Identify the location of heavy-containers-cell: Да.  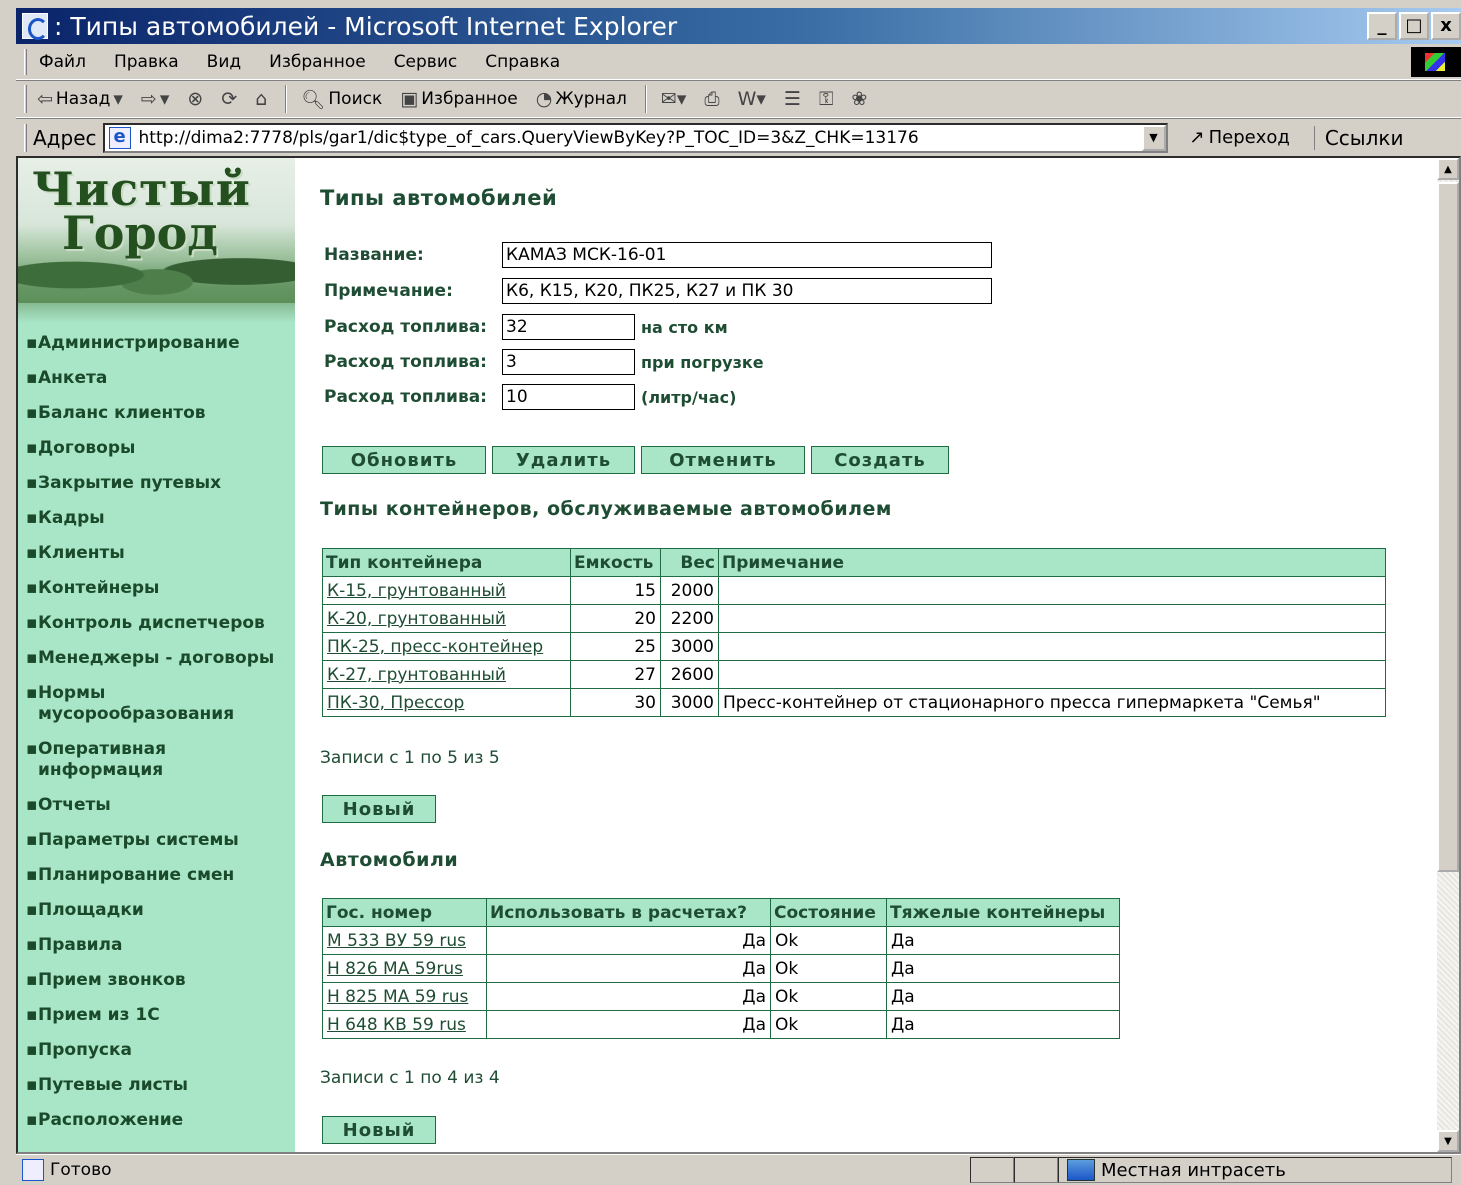
(1003, 968).